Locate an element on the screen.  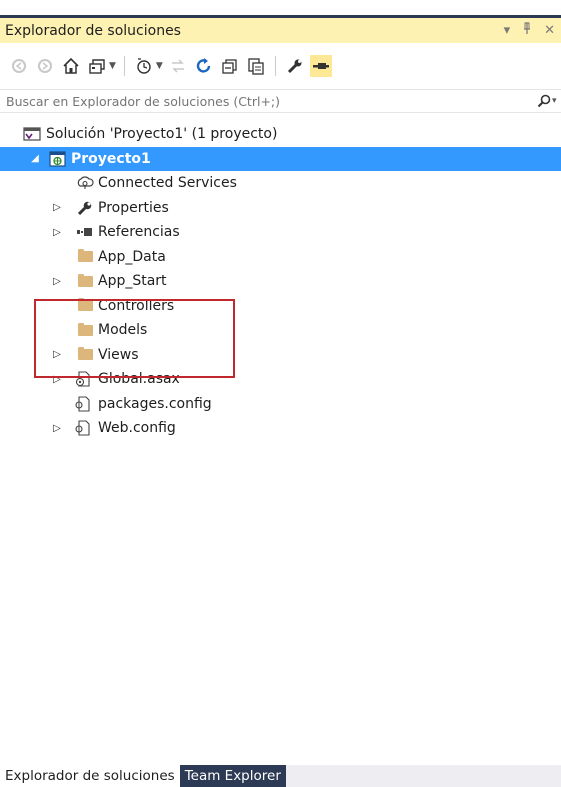
panel-dropdown-icon: ▾ is located at coordinates (507, 30).